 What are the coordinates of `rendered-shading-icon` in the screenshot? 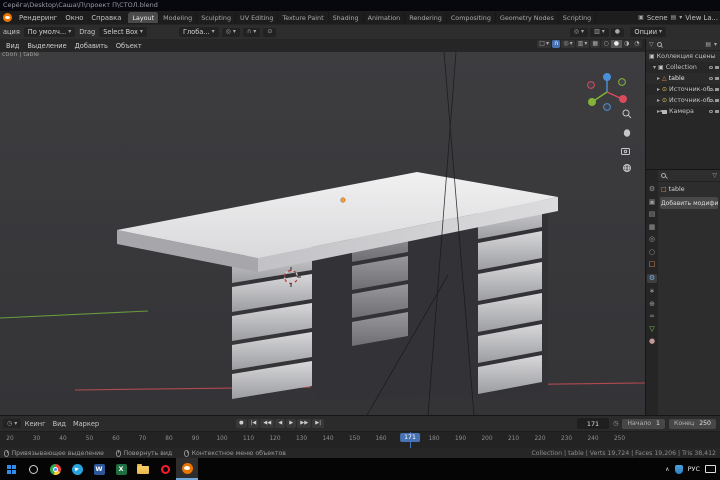 It's located at (637, 44).